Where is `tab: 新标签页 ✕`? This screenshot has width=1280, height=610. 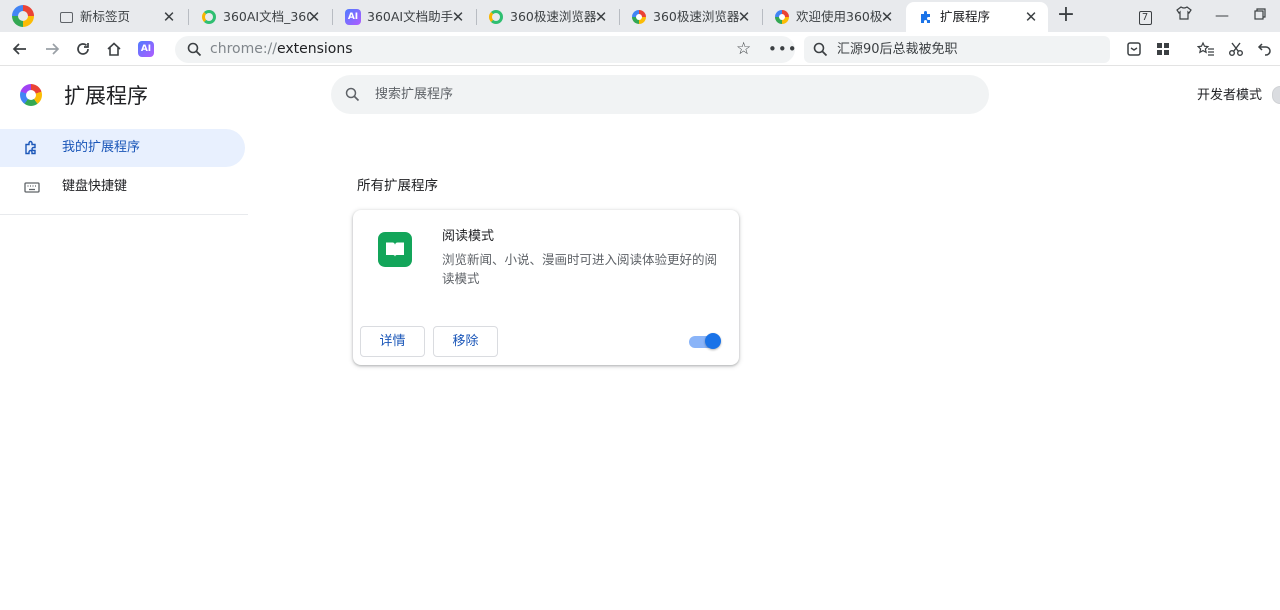
tab: 新标签页 ✕ is located at coordinates (116, 17).